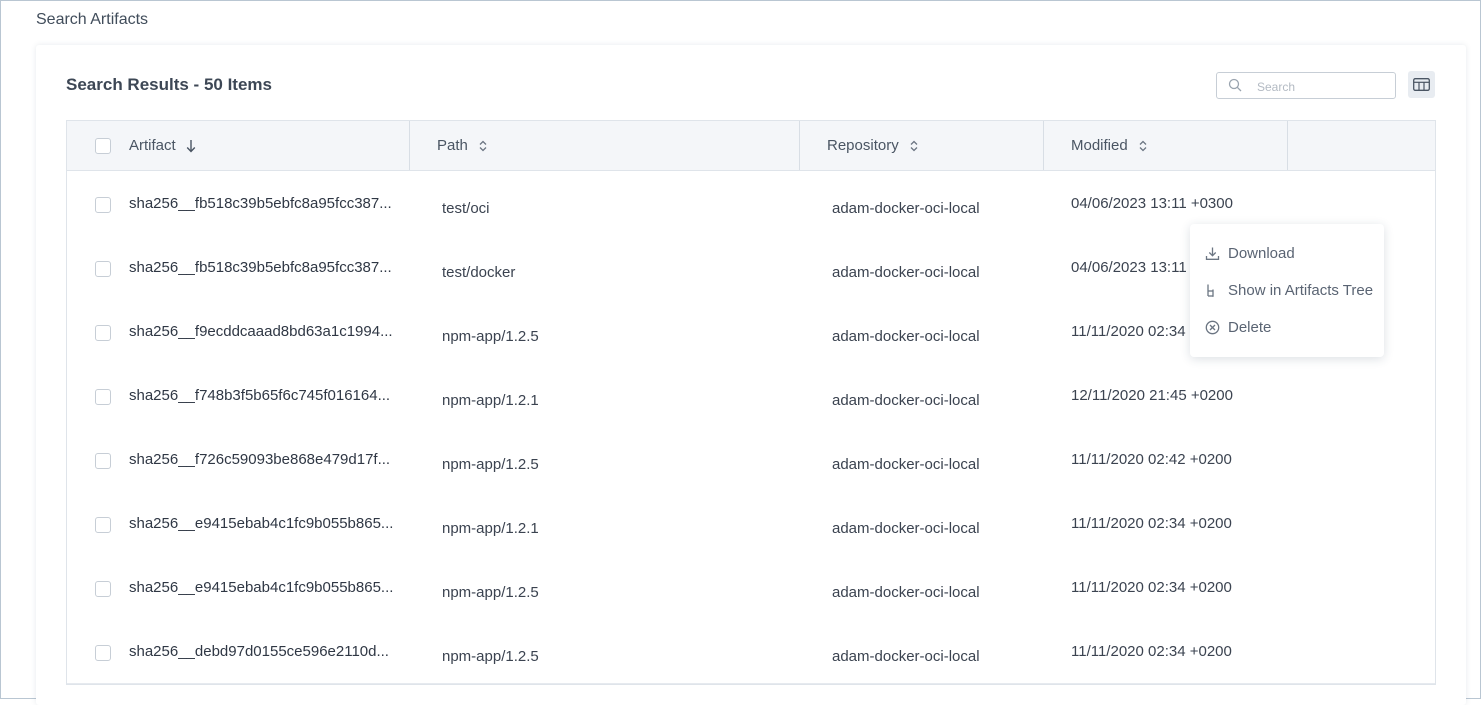  What do you see at coordinates (1135, 267) in the screenshot?
I see `artifact-modified: 04/06/2023 13:11 +` at bounding box center [1135, 267].